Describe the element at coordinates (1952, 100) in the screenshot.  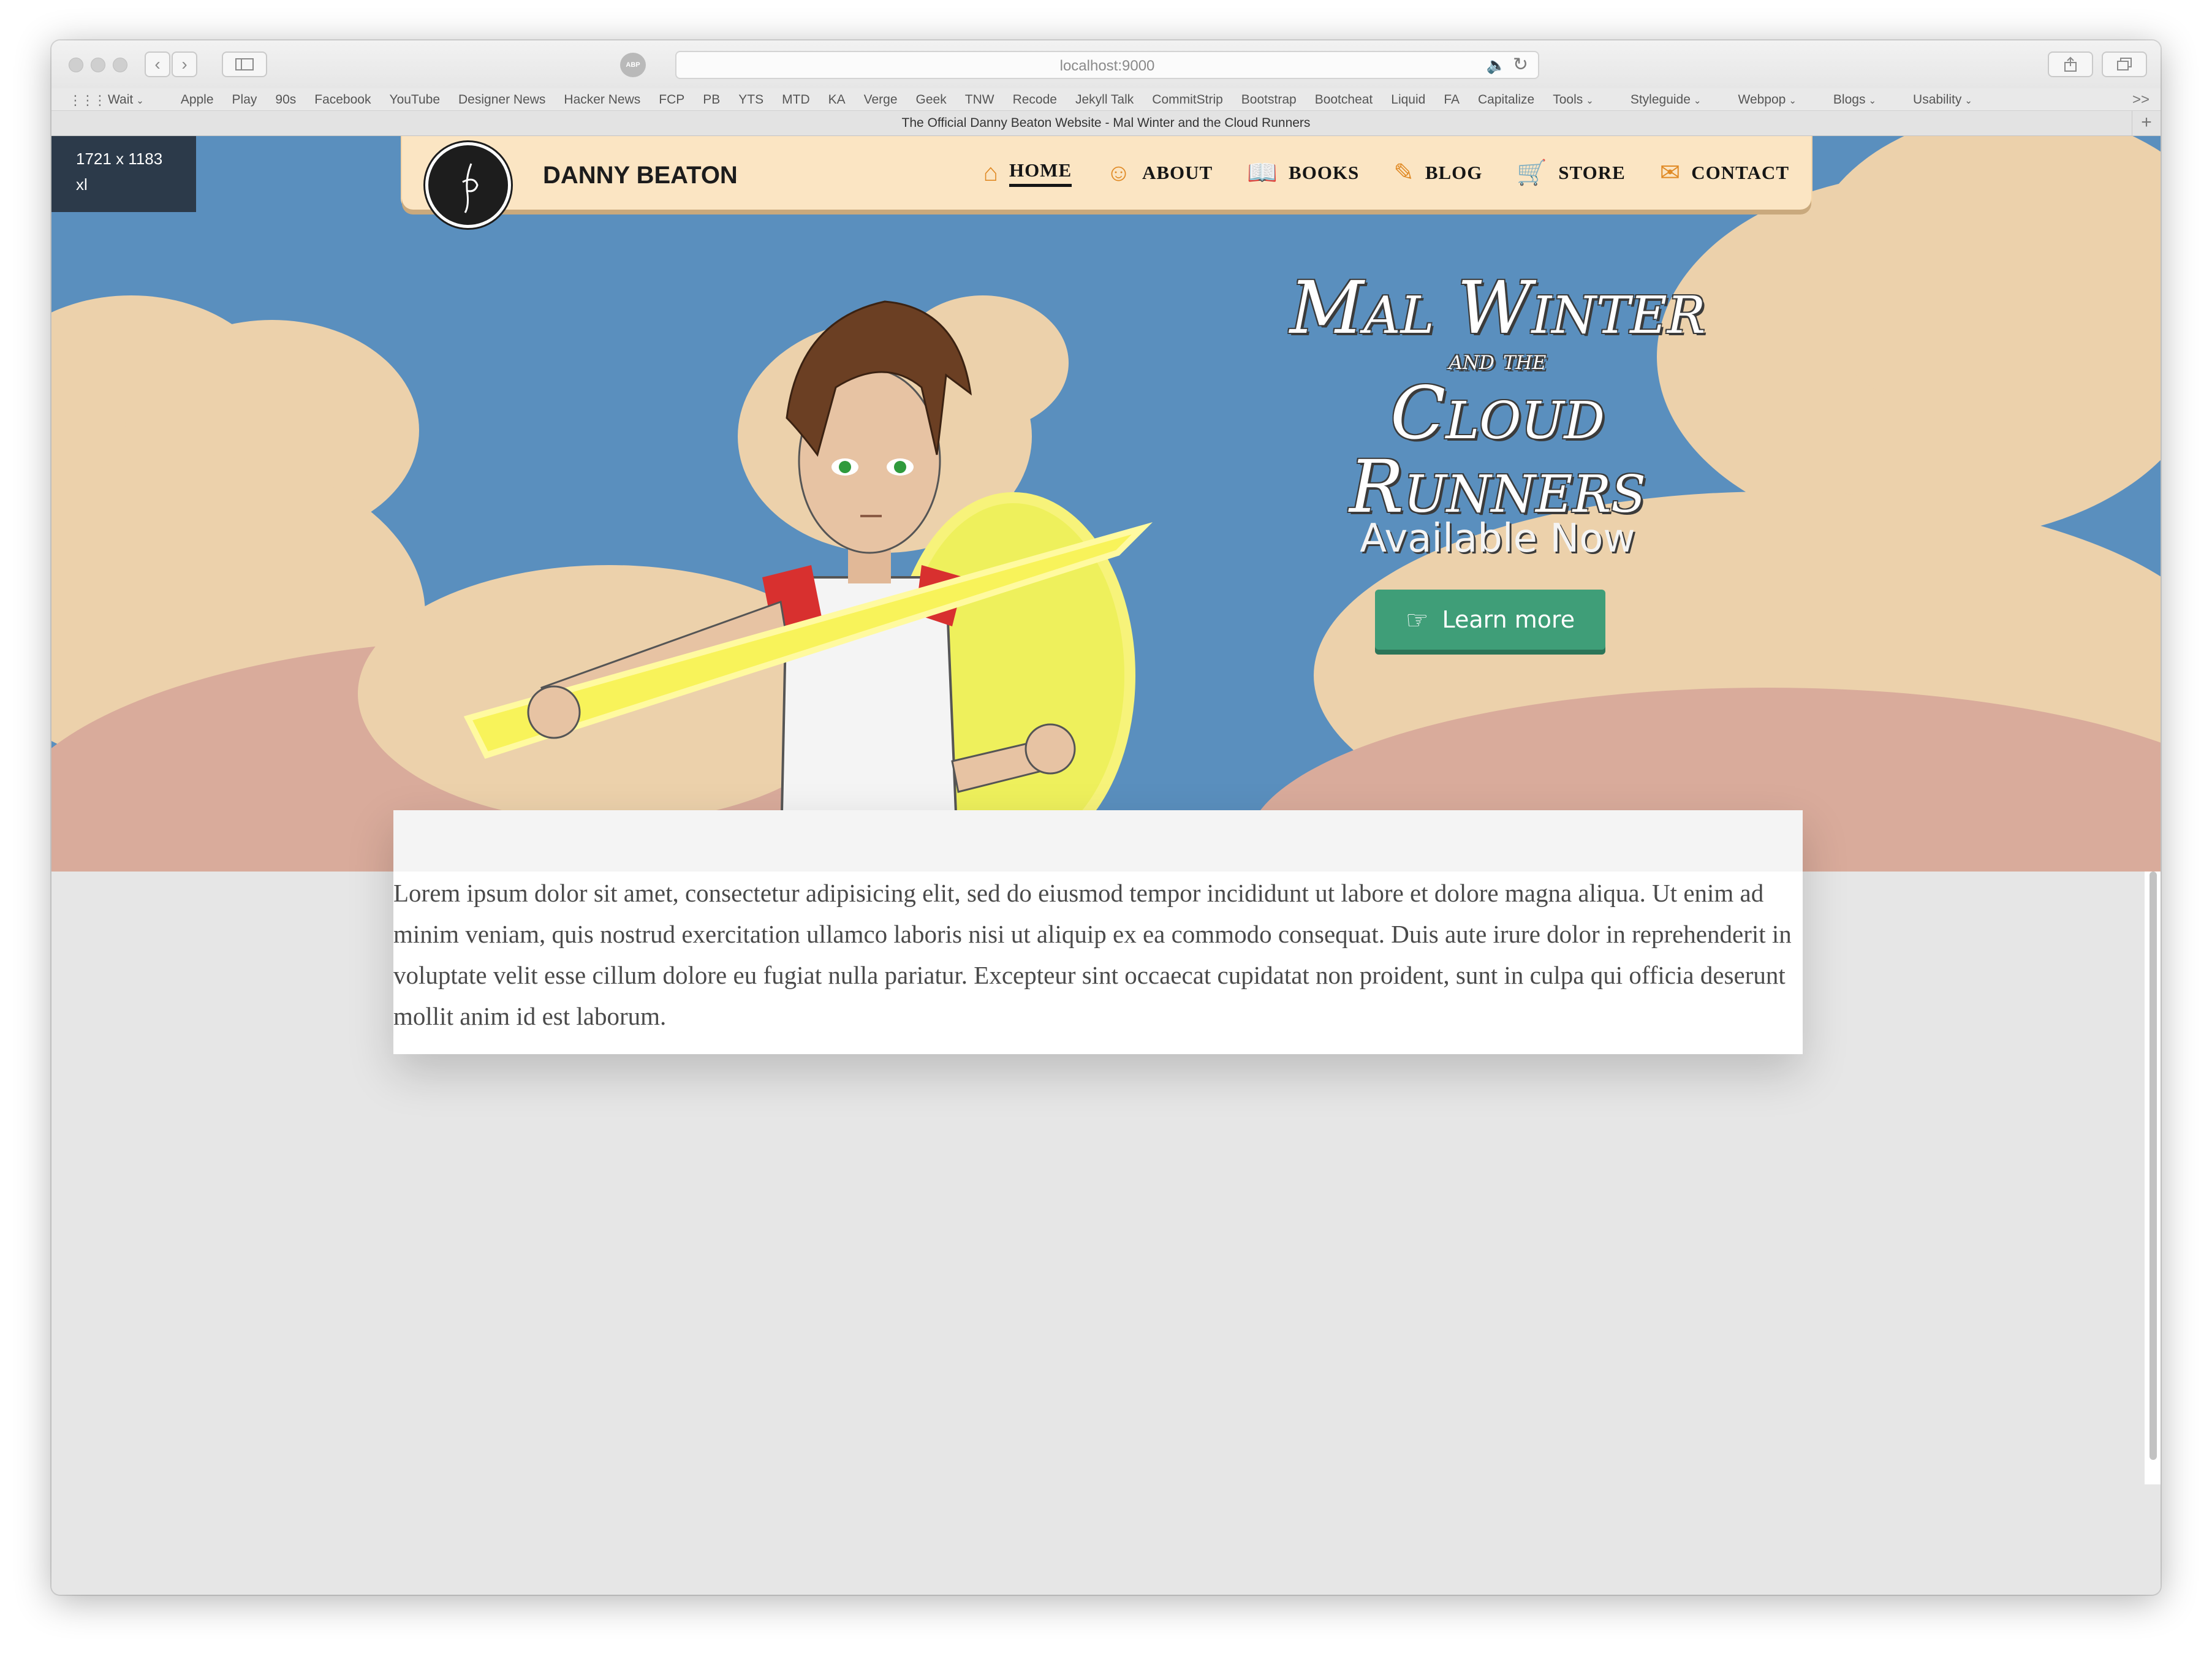
I see `favorite-link: Usability ⌄` at that location.